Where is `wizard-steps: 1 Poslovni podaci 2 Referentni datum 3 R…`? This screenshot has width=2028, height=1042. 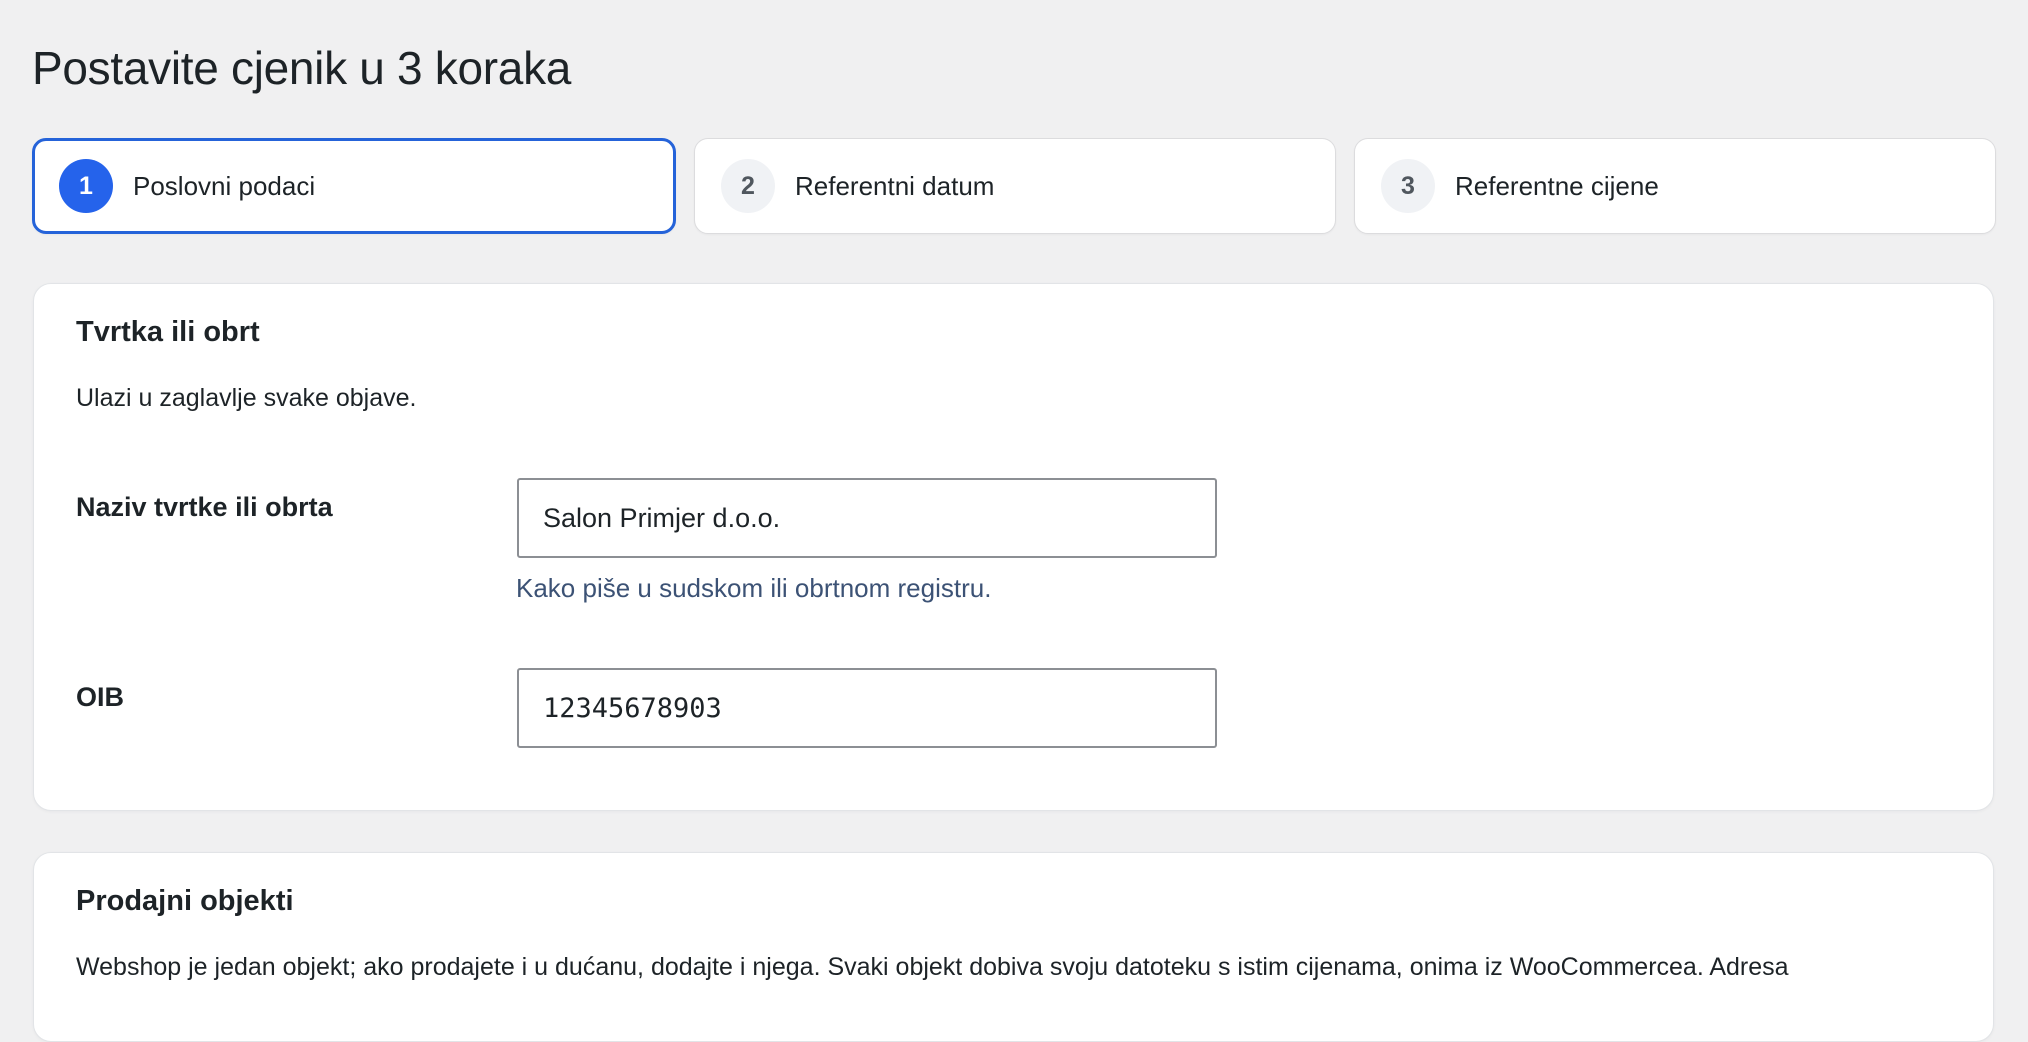
wizard-steps: 1 Poslovni podaci 2 Referentni datum 3 R… is located at coordinates (1014, 186).